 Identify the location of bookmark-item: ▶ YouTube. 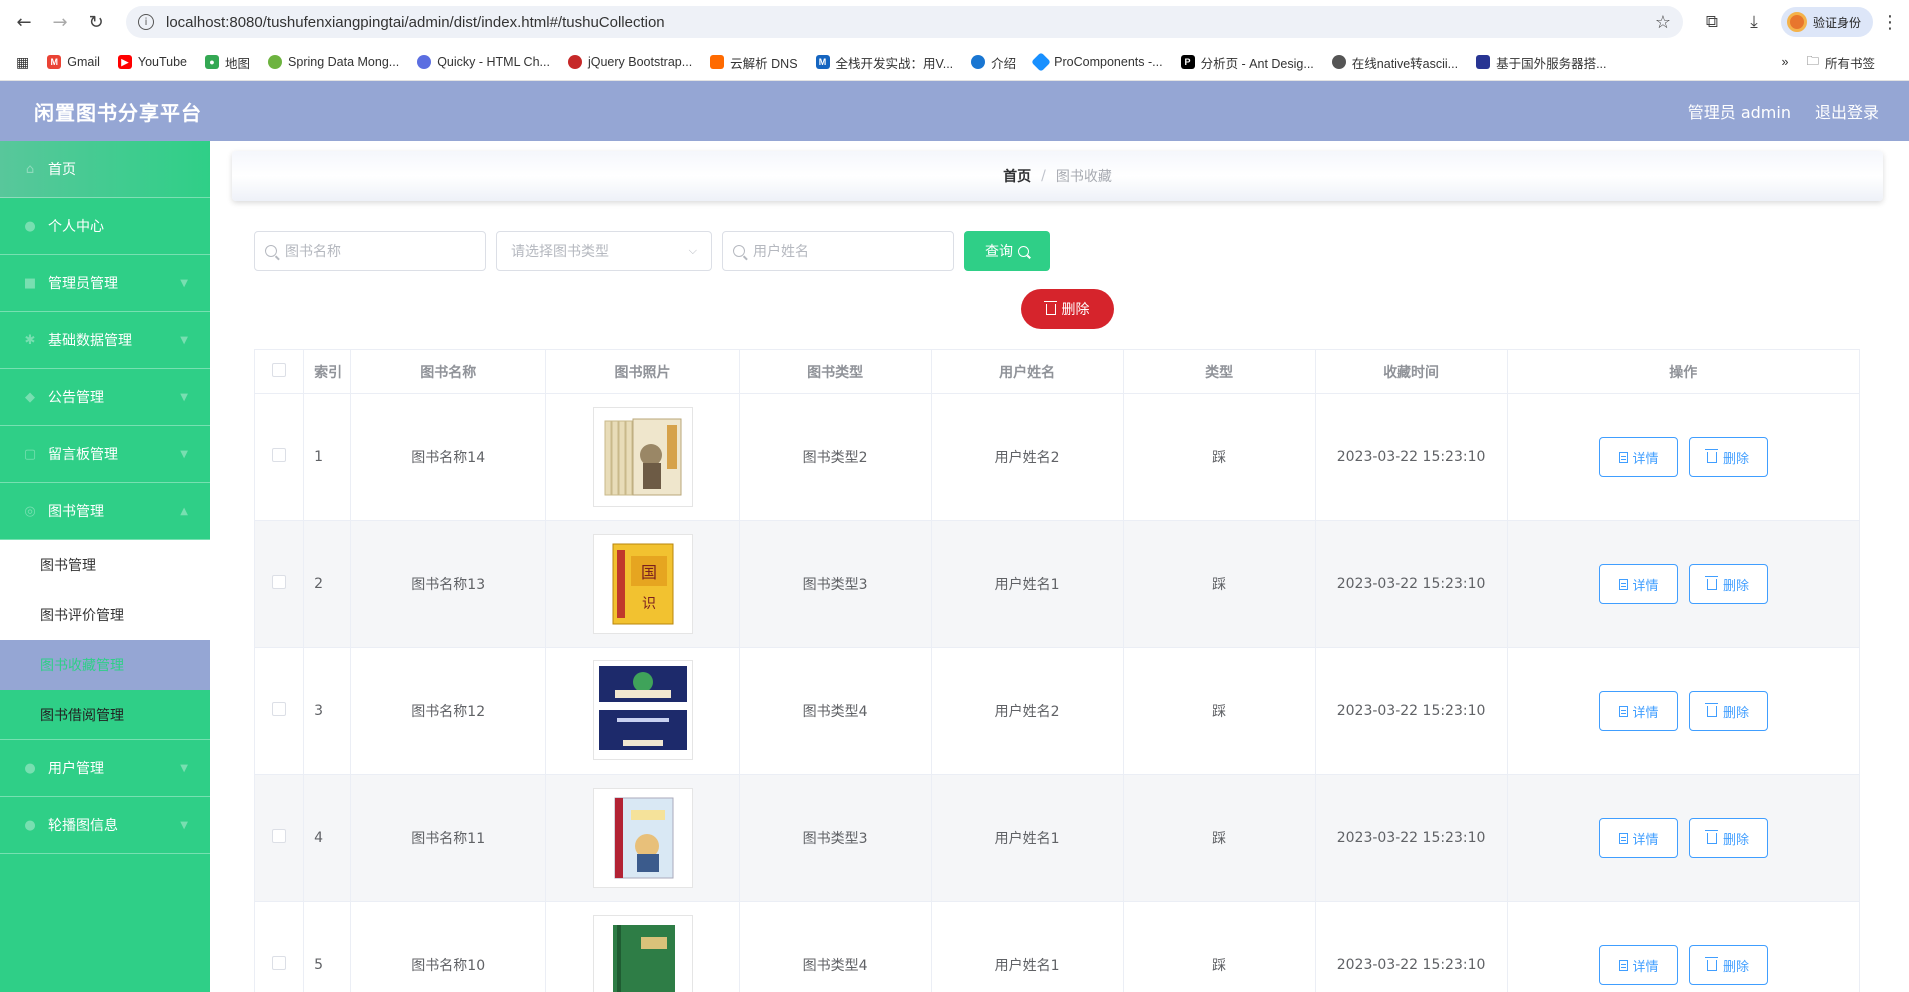
(152, 62).